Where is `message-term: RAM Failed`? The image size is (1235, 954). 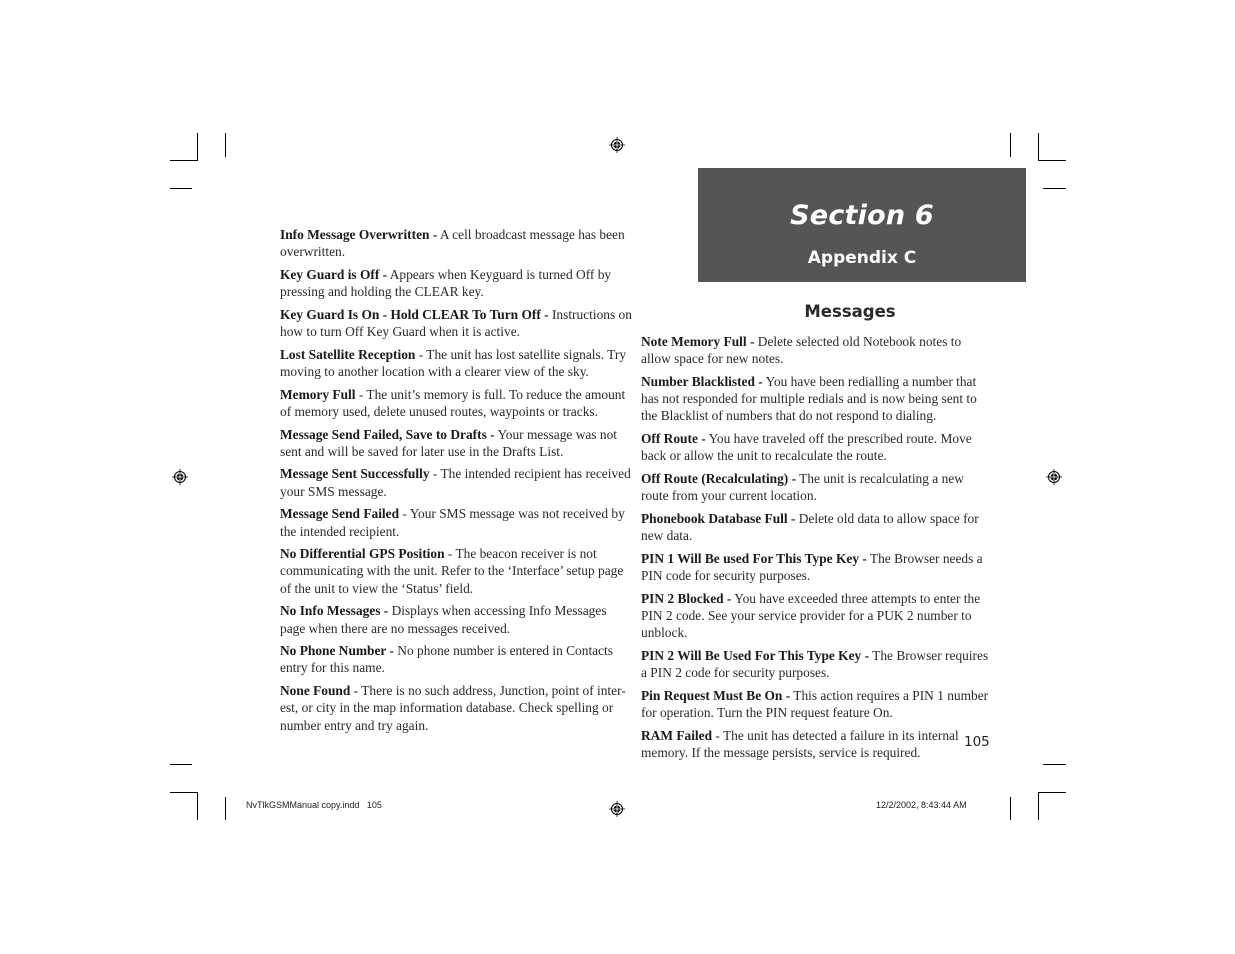 message-term: RAM Failed is located at coordinates (677, 735).